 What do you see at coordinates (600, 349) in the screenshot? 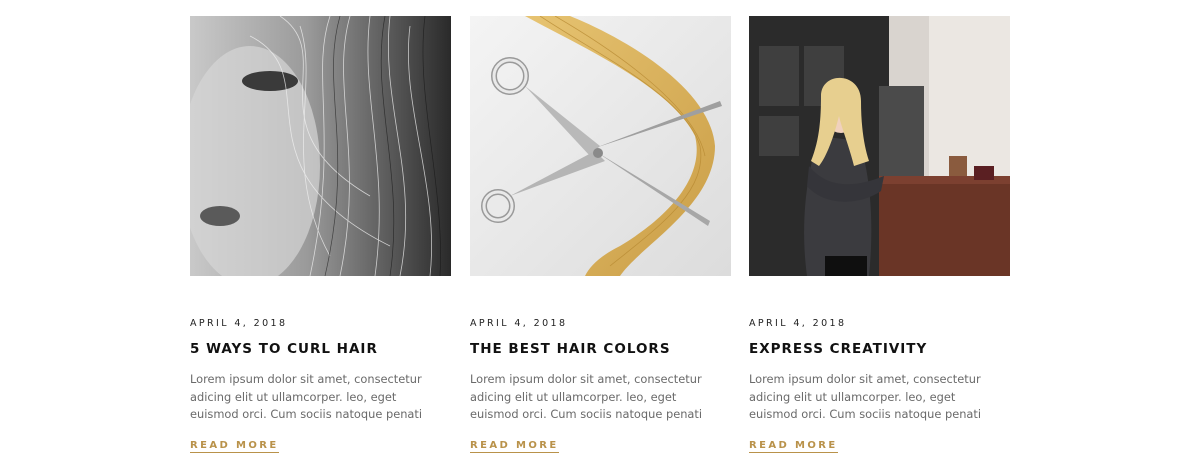
I see `post-title: THE BEST HAIR COLORS` at bounding box center [600, 349].